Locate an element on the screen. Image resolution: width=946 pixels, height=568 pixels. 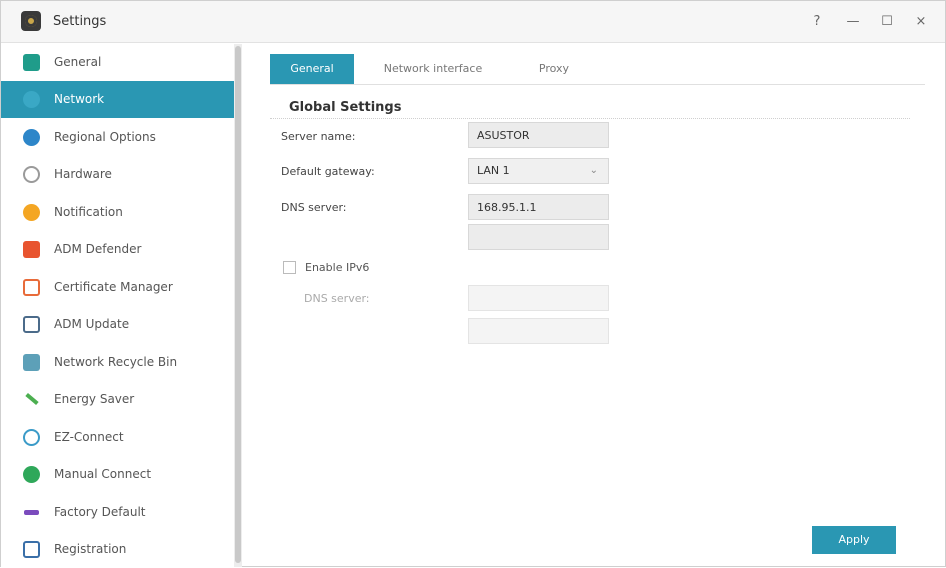
sidebar-item-energy-saver: Energy Saver is located at coordinates (117, 399).